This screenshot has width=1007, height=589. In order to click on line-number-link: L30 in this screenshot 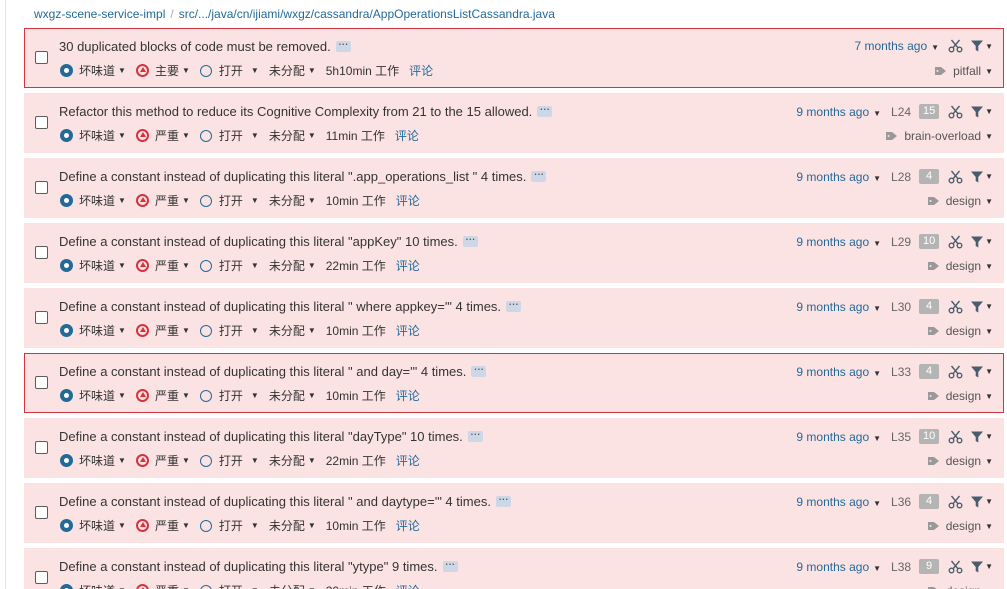, I will do `click(901, 307)`.